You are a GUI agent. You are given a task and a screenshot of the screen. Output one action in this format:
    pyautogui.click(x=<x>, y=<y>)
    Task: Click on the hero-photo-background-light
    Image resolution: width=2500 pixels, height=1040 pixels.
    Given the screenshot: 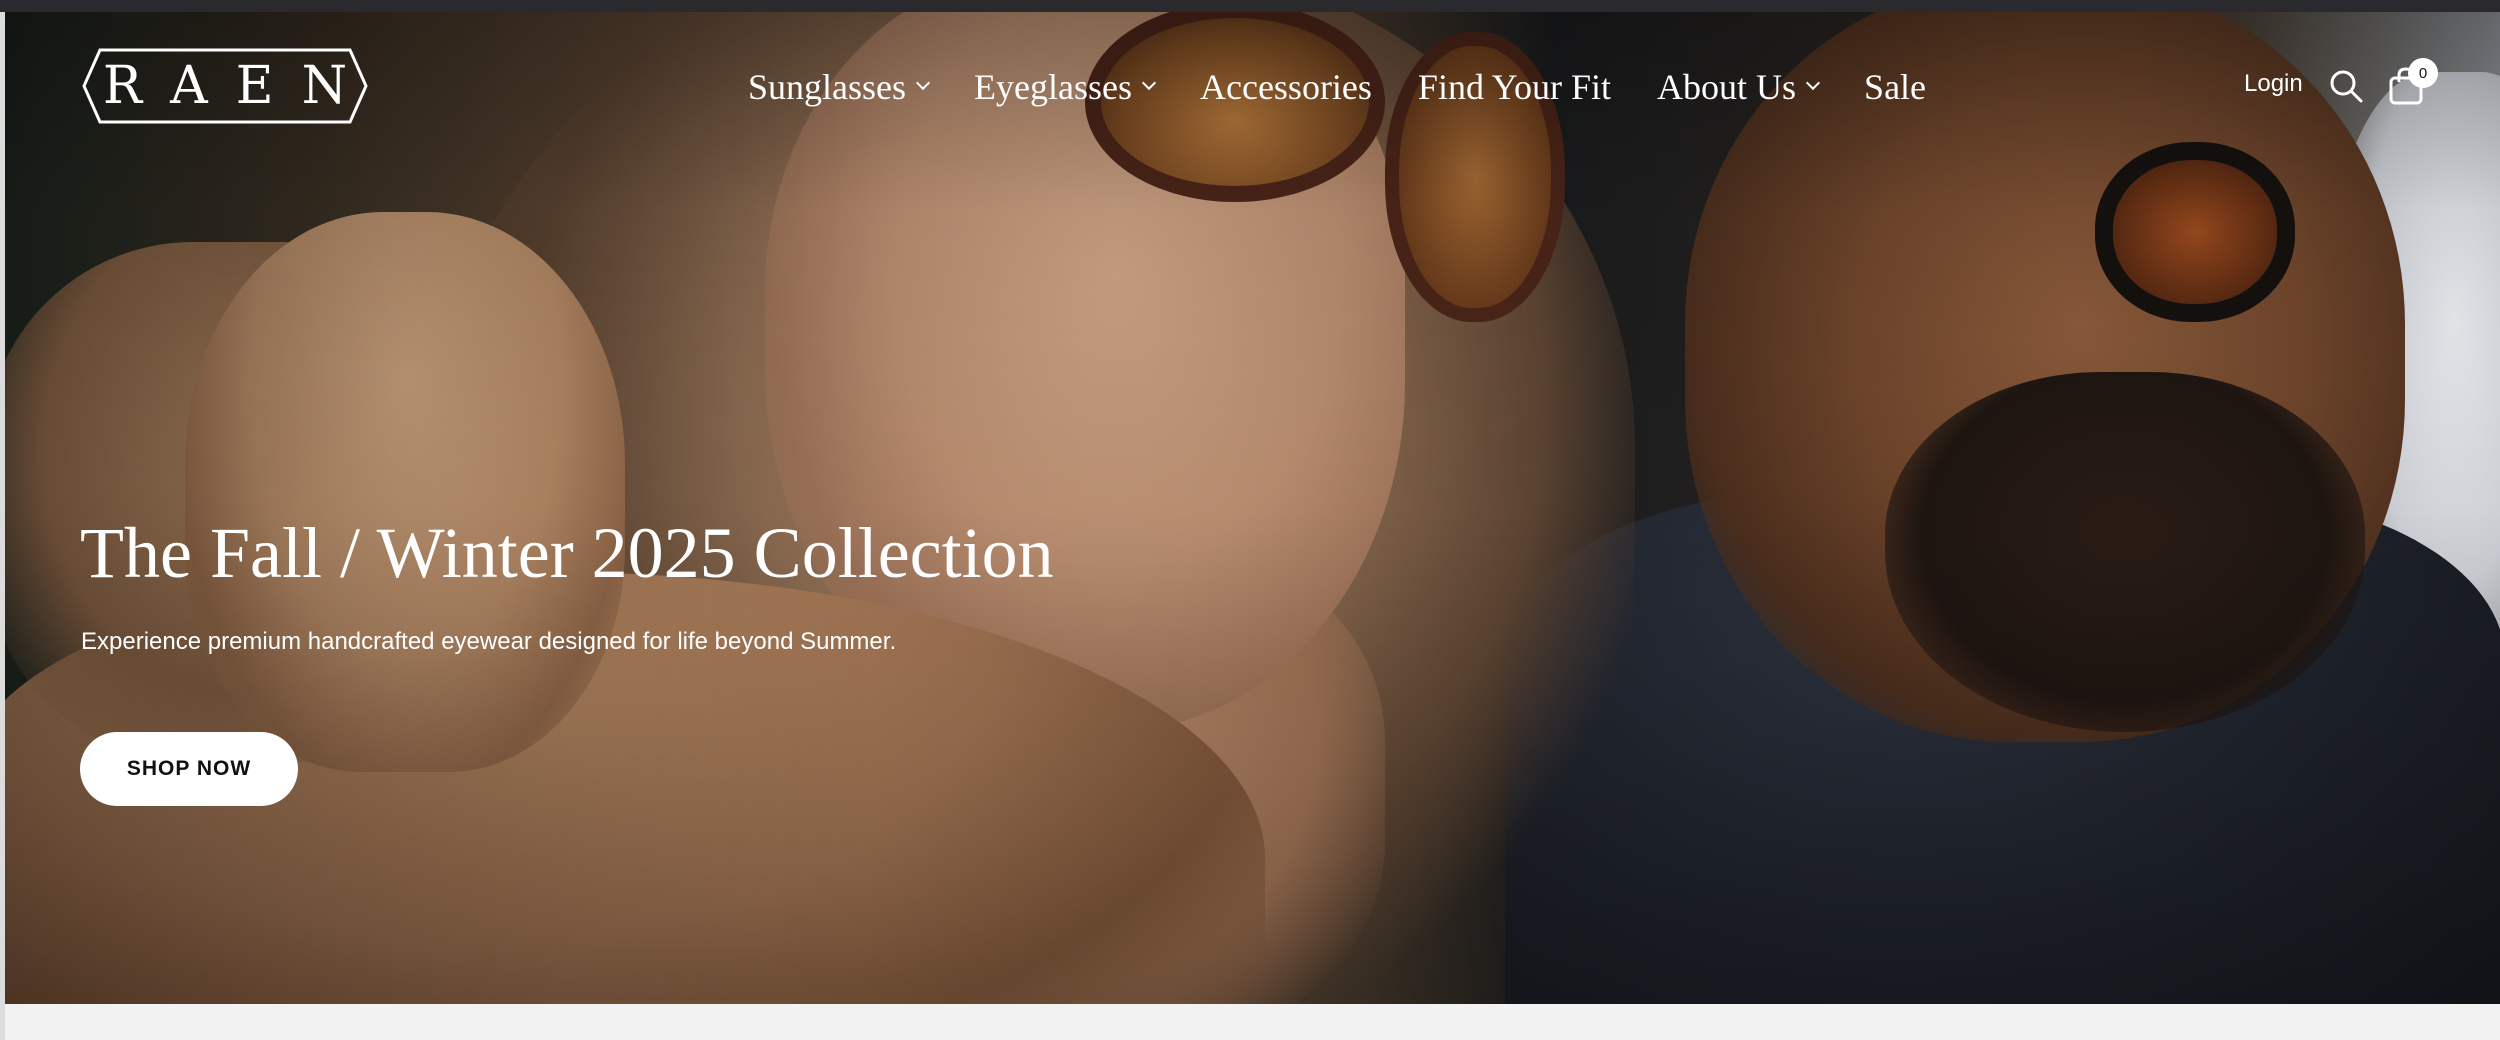 What is the action you would take?
    pyautogui.click(x=2412, y=382)
    